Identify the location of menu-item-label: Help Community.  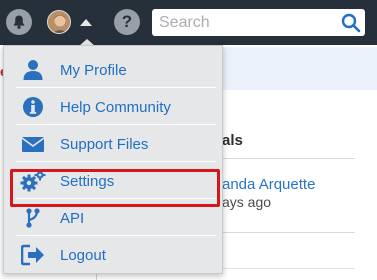
(115, 107).